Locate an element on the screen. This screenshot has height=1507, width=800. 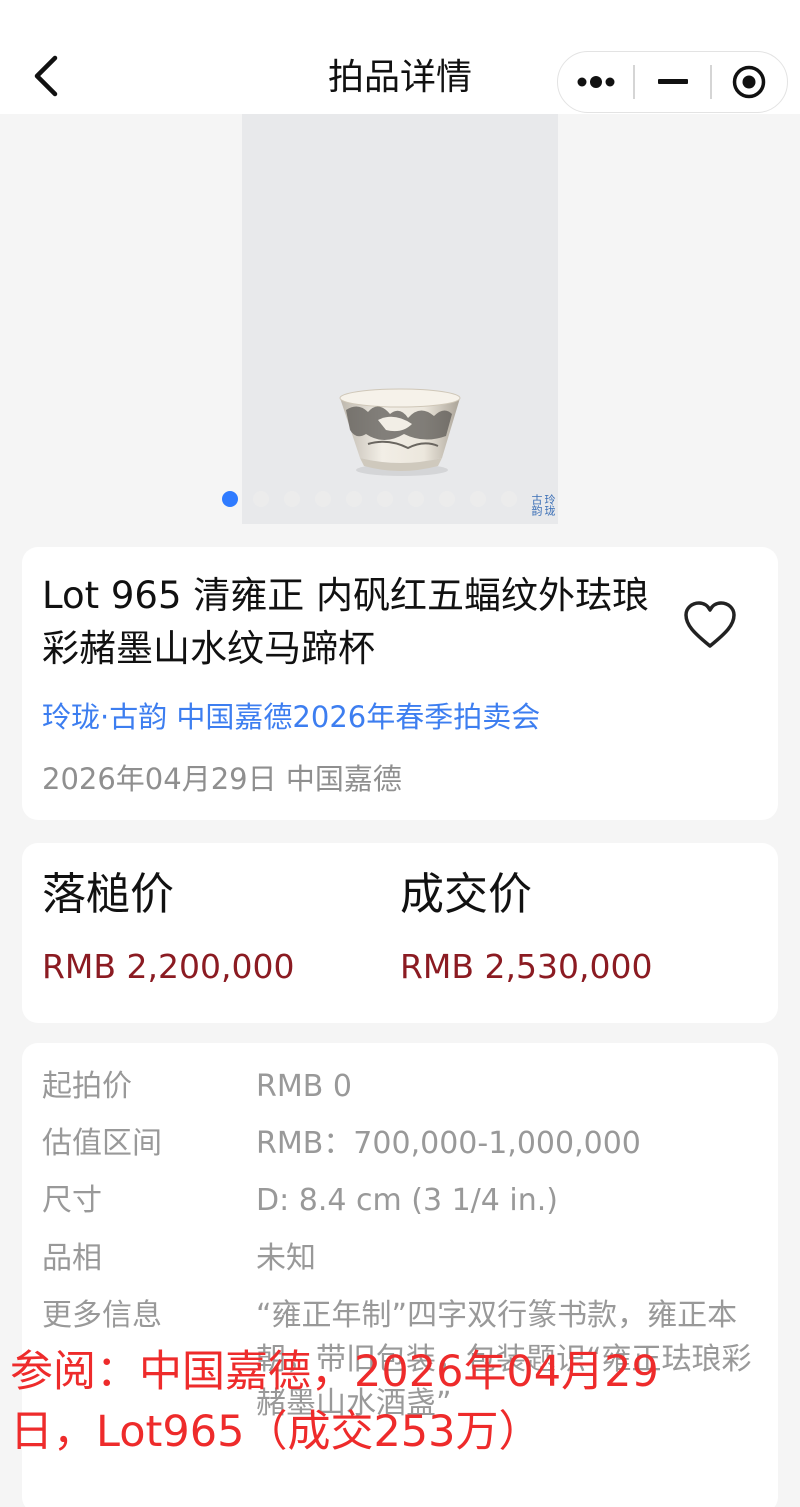
deal-price-label: 成交价 is located at coordinates (466, 894).